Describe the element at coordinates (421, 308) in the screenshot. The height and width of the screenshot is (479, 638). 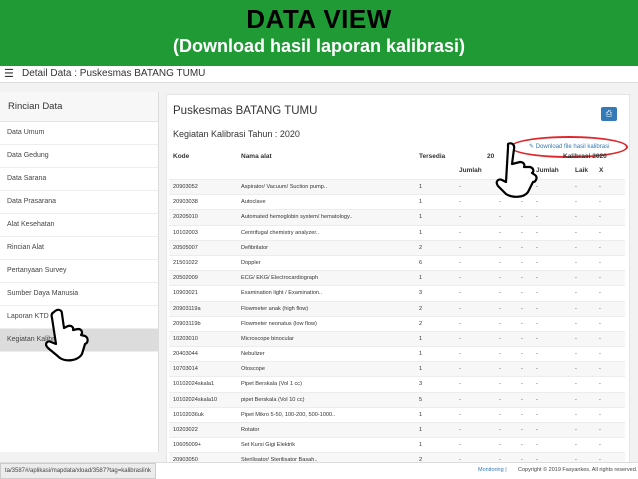
I see `table-cell: 2` at that location.